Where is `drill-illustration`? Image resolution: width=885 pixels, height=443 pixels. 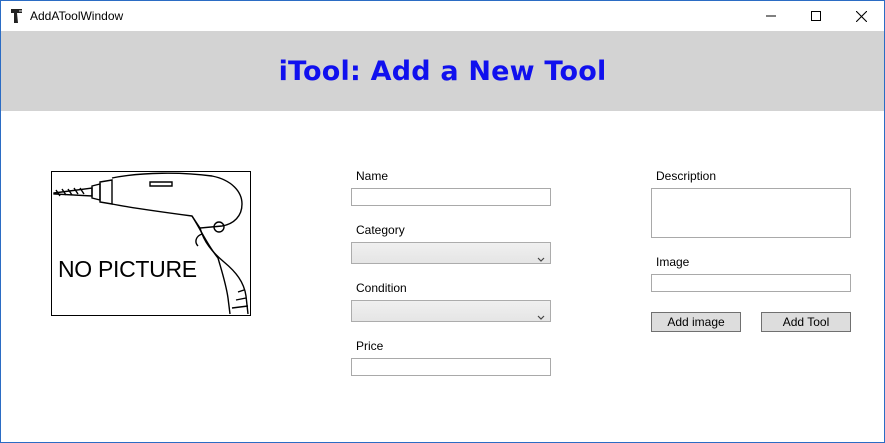
drill-illustration is located at coordinates (151, 243).